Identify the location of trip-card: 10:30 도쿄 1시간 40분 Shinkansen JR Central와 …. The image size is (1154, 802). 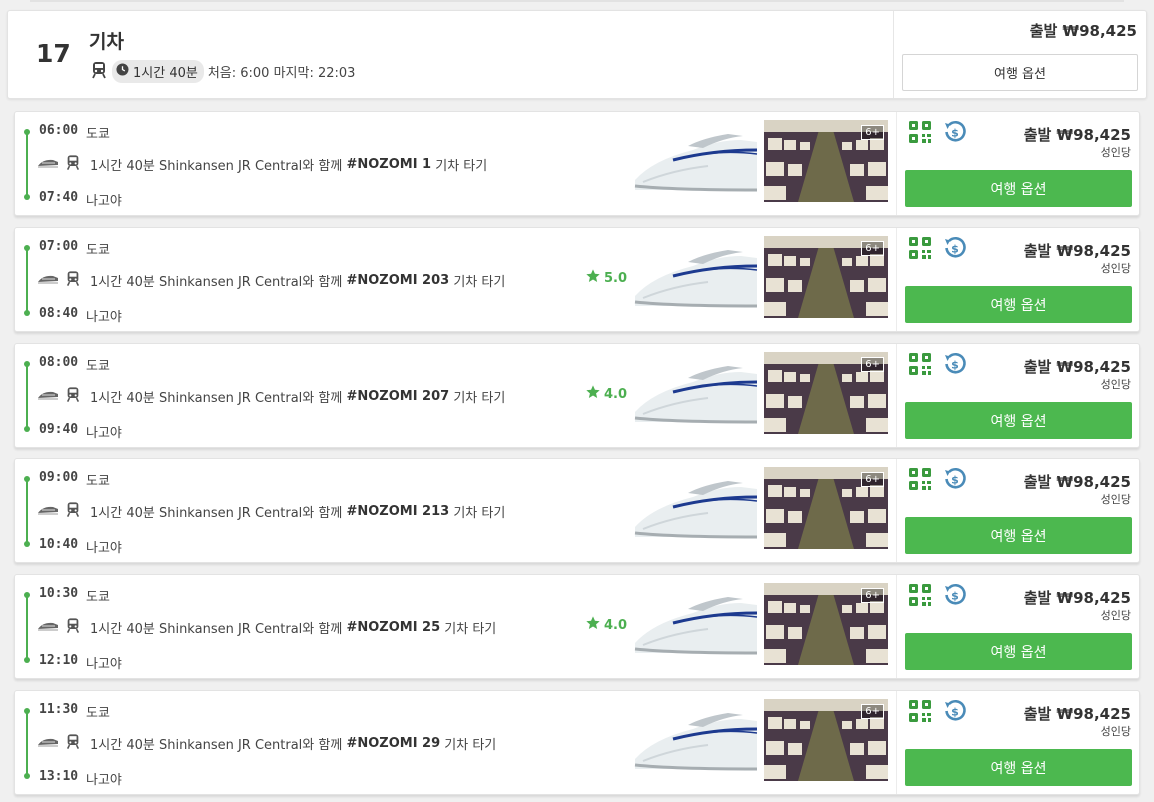
(577, 626).